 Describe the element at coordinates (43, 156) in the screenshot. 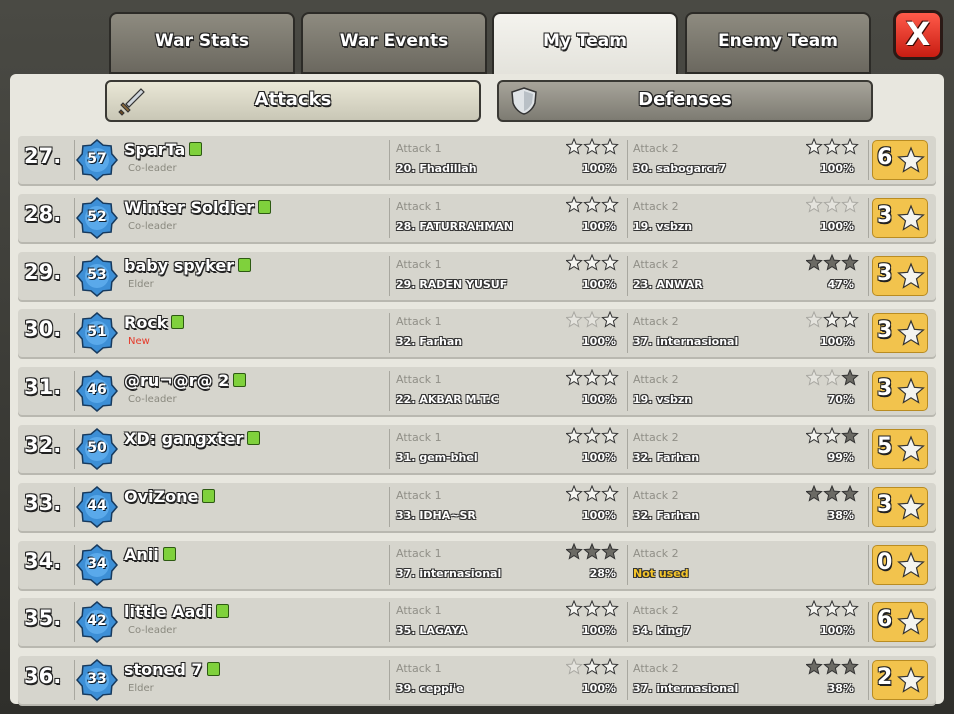

I see `member-rank: 27.` at that location.